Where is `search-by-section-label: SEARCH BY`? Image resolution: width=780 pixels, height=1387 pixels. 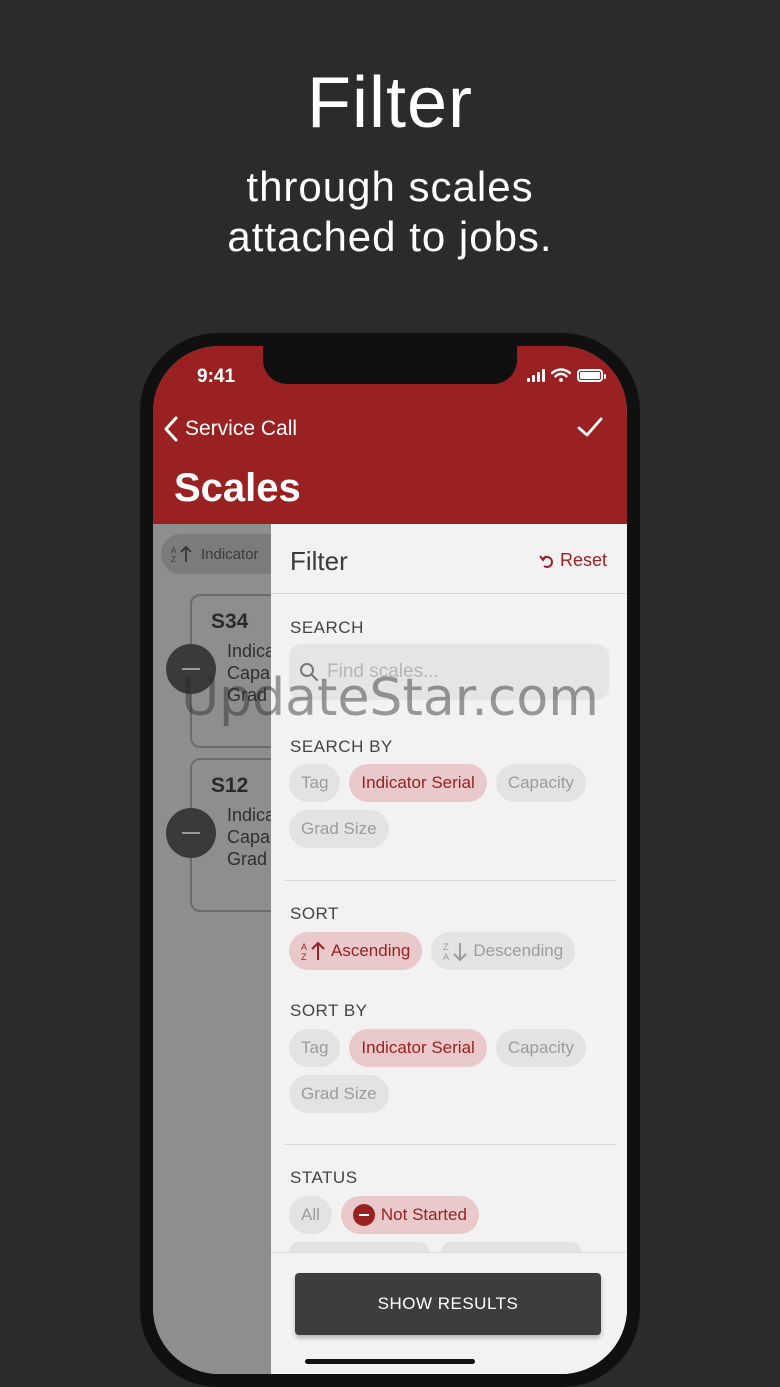 search-by-section-label: SEARCH BY is located at coordinates (341, 746).